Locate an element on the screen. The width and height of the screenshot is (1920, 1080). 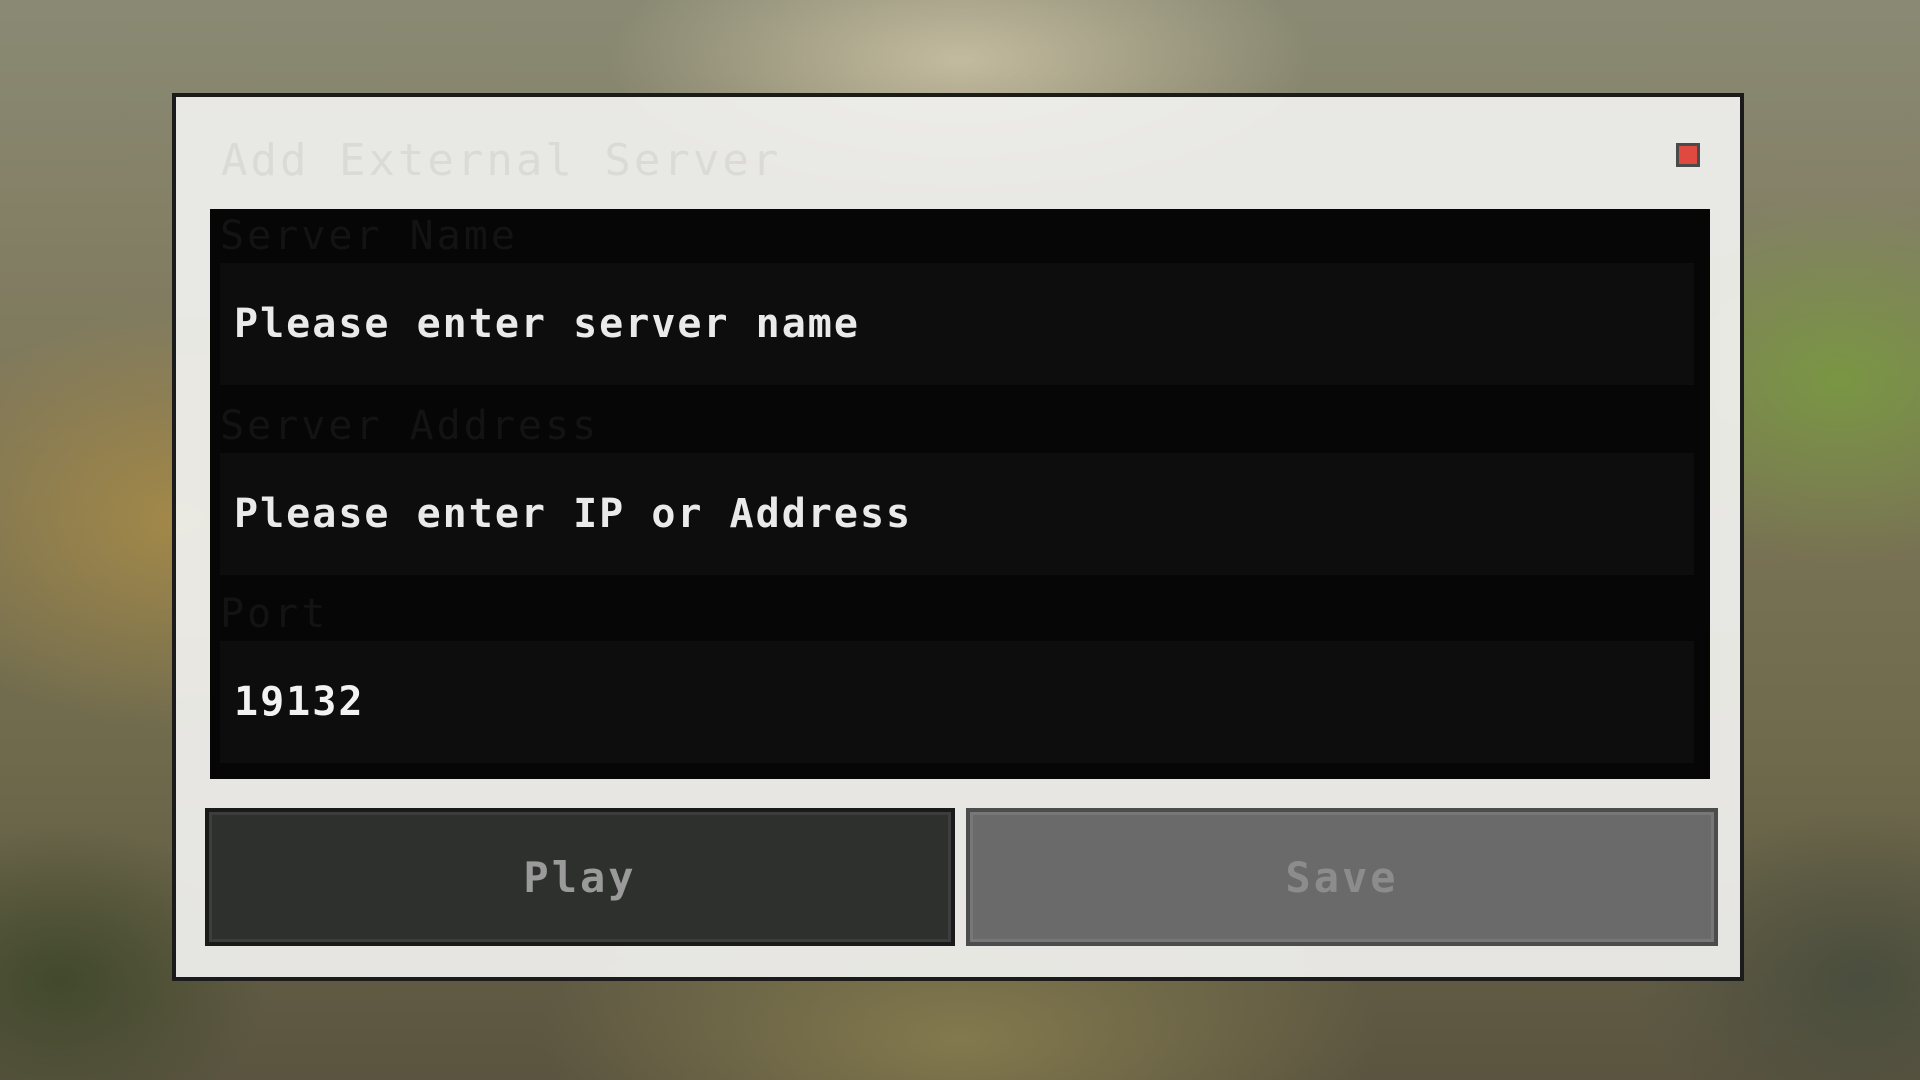
dialog-title: Add External Server is located at coordinates (501, 160).